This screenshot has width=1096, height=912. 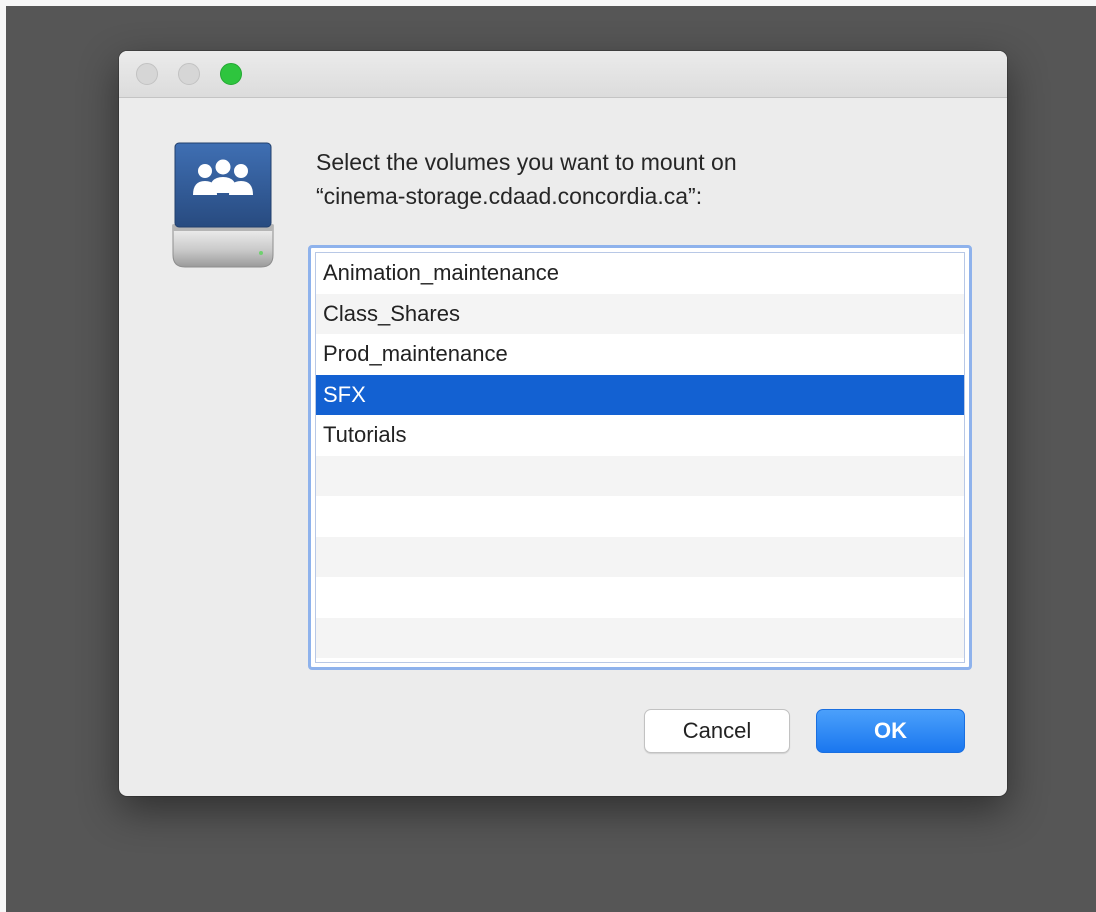 I want to click on minimize-icon, so click(x=189, y=74).